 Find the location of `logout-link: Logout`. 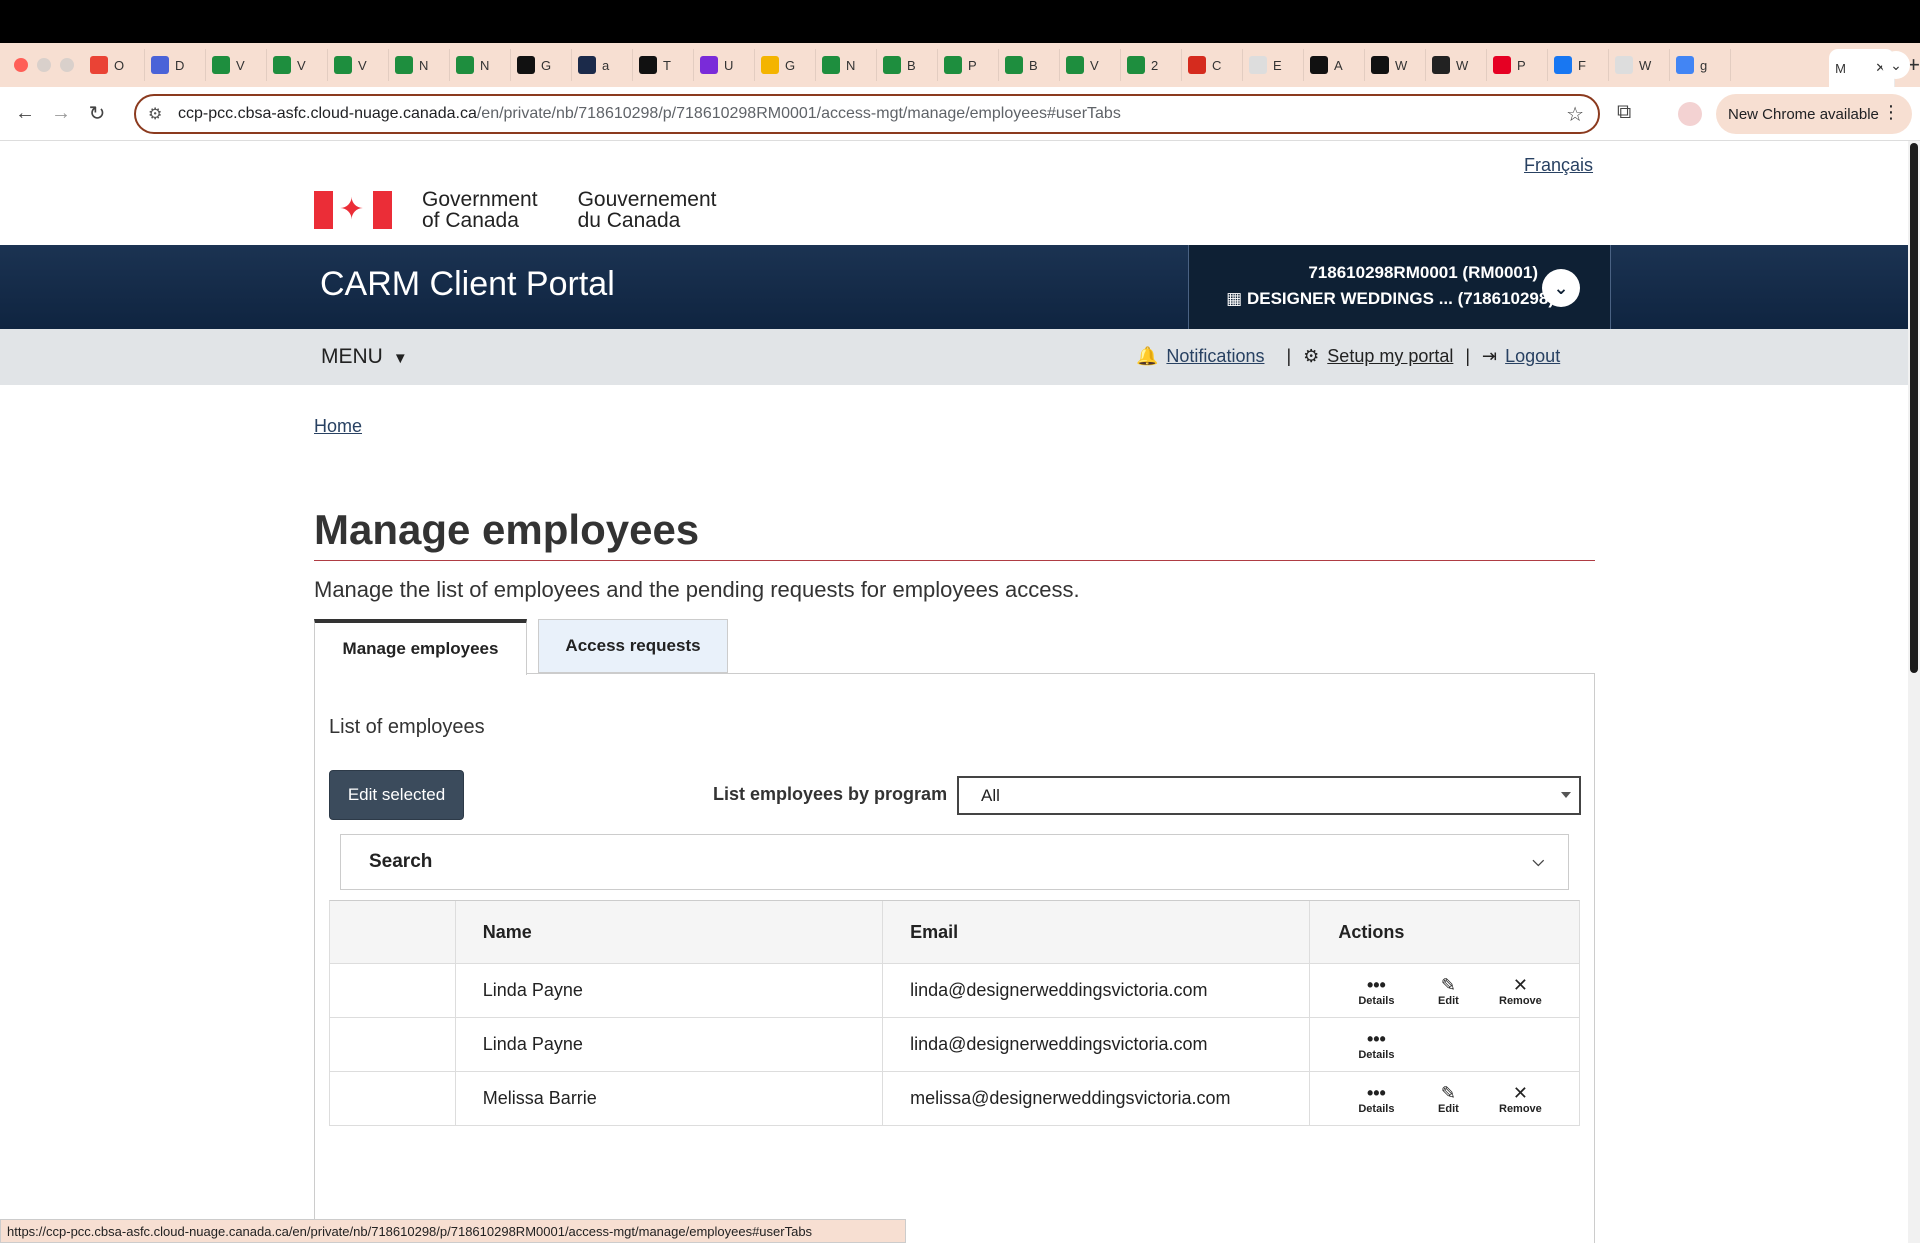

logout-link: Logout is located at coordinates (1532, 356).